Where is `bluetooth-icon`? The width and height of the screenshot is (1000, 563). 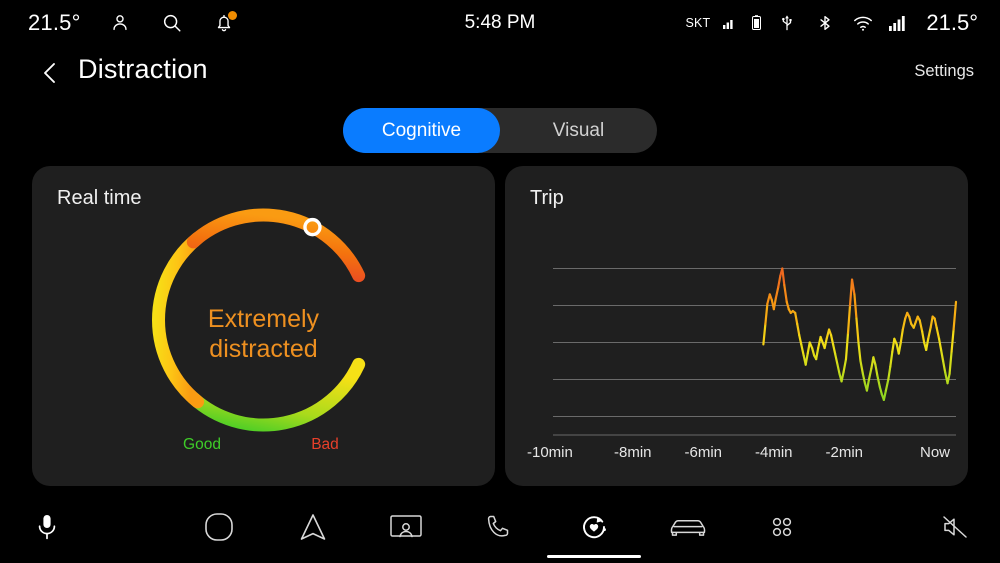 bluetooth-icon is located at coordinates (825, 23).